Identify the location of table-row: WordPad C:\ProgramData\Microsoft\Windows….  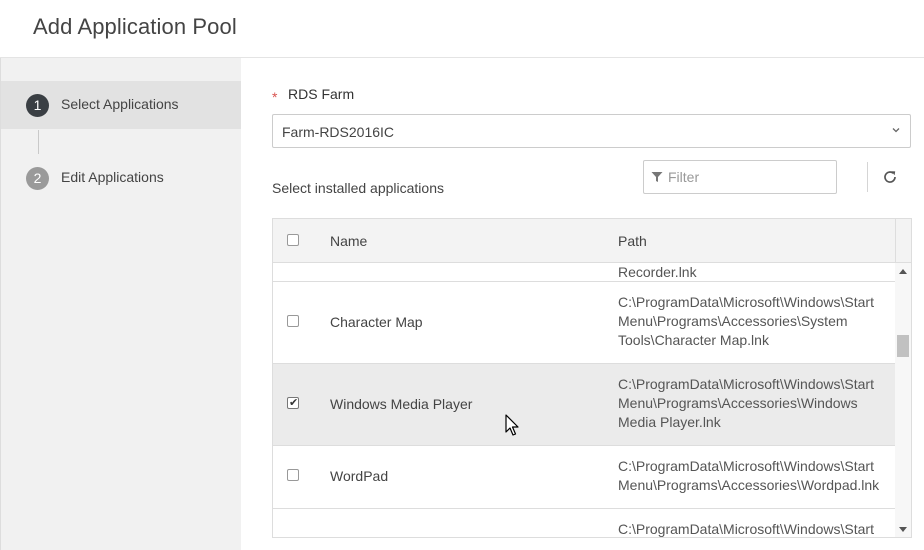
(584, 477).